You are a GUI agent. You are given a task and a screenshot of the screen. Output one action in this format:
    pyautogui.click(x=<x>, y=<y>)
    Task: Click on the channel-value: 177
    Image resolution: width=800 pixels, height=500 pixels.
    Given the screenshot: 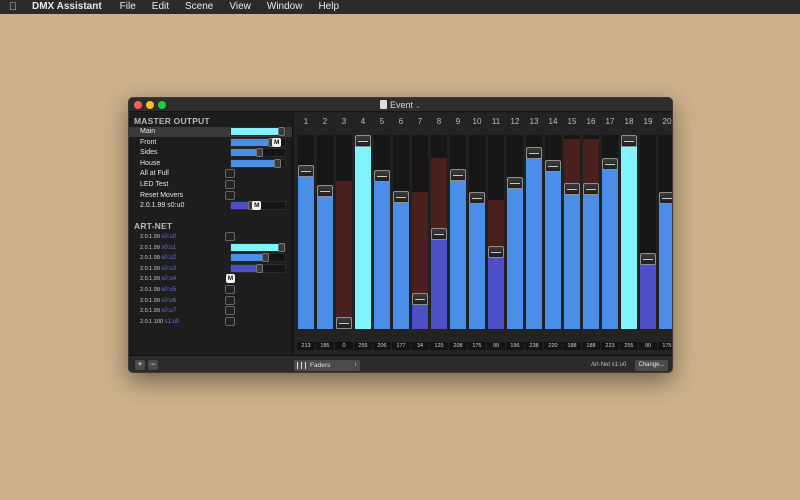 What is the action you would take?
    pyautogui.click(x=401, y=346)
    